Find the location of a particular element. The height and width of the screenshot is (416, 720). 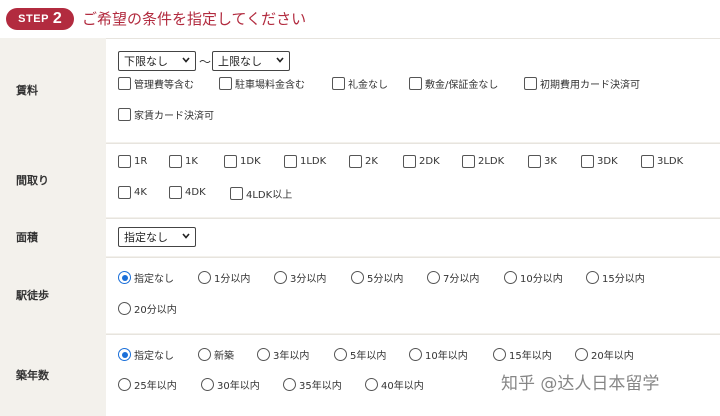

area-select: 指定なし is located at coordinates (157, 237).